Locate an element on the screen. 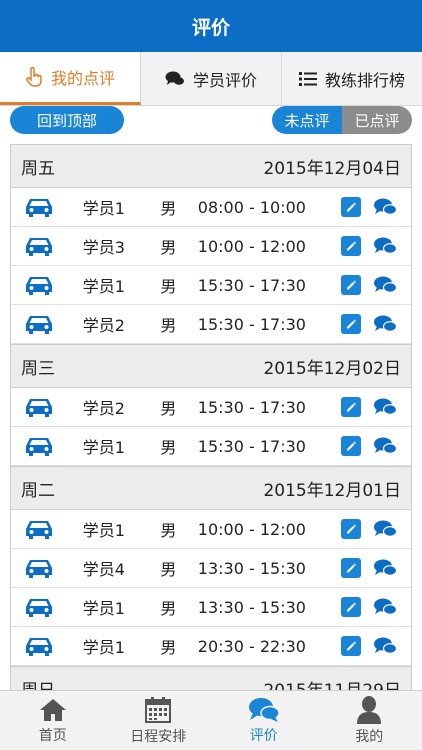  nav-profile: 我的 is located at coordinates (369, 720).